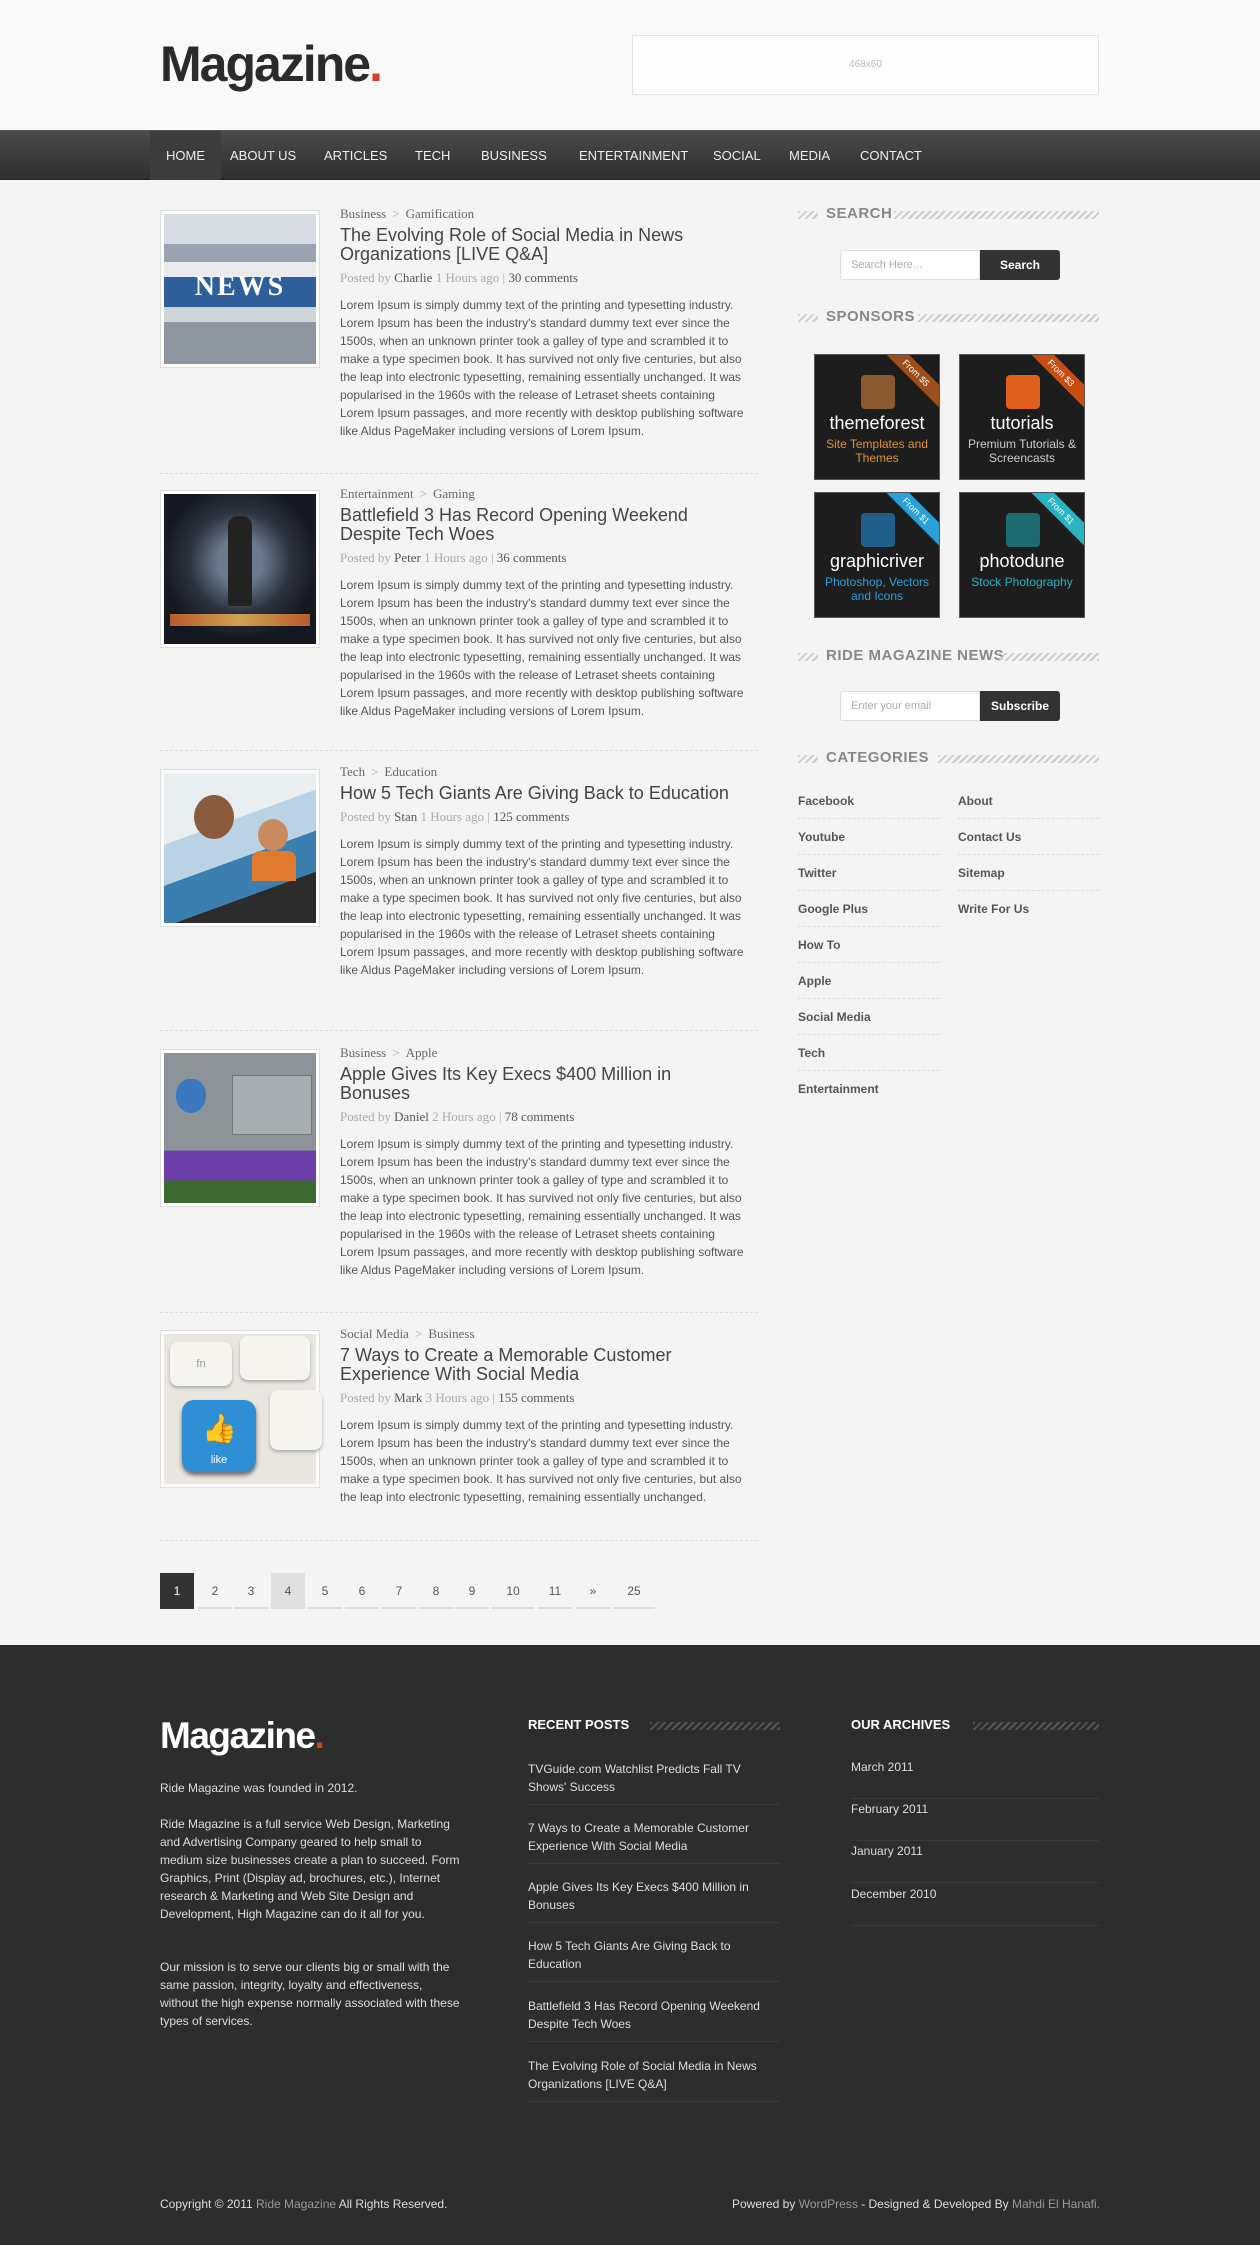 The width and height of the screenshot is (1260, 2245). I want to click on nav-contact: CONTACT, so click(891, 155).